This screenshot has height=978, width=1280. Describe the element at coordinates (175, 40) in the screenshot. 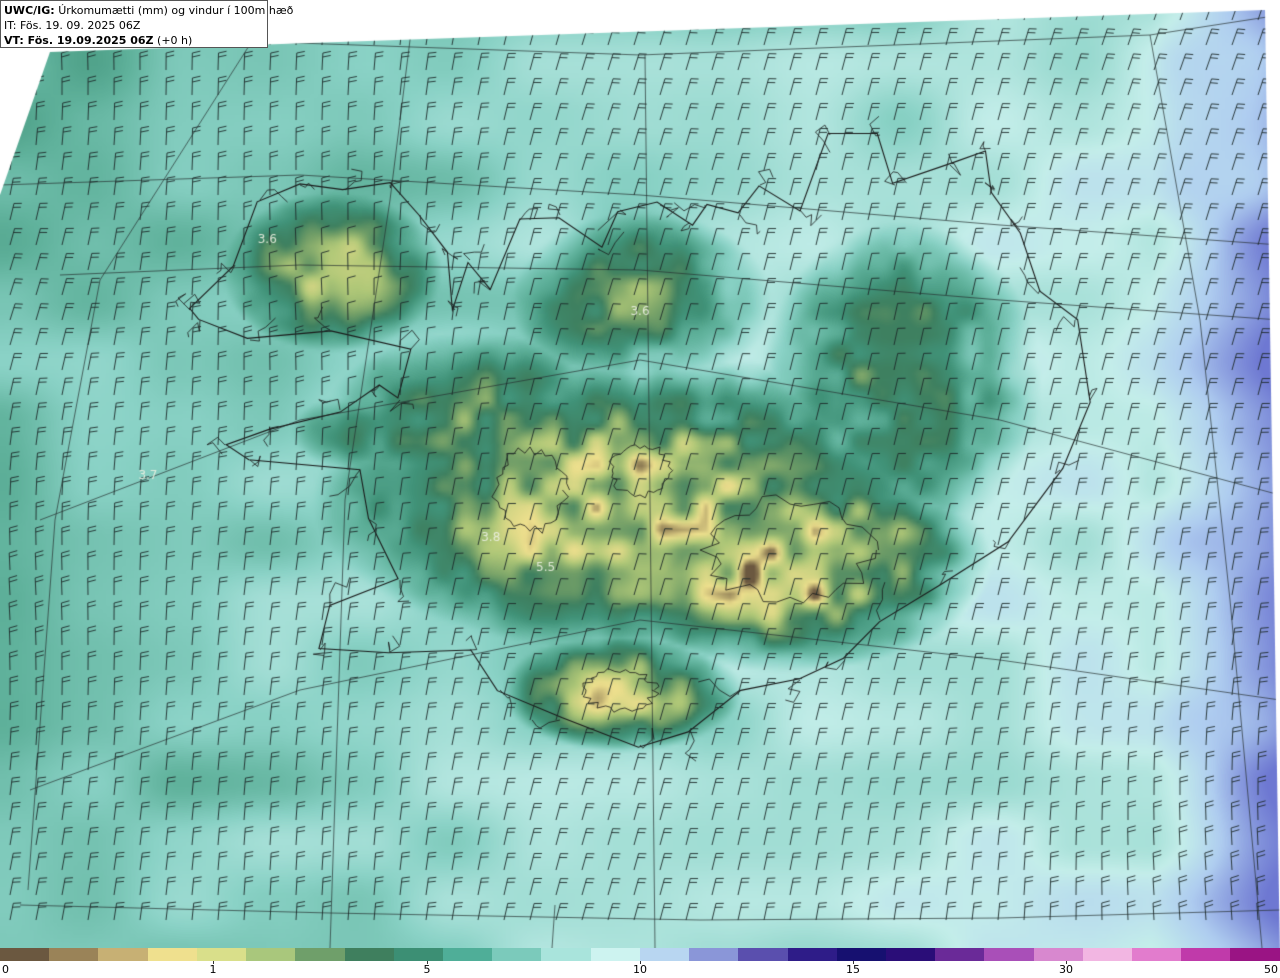

I see `lead-time: (+0 h)` at that location.